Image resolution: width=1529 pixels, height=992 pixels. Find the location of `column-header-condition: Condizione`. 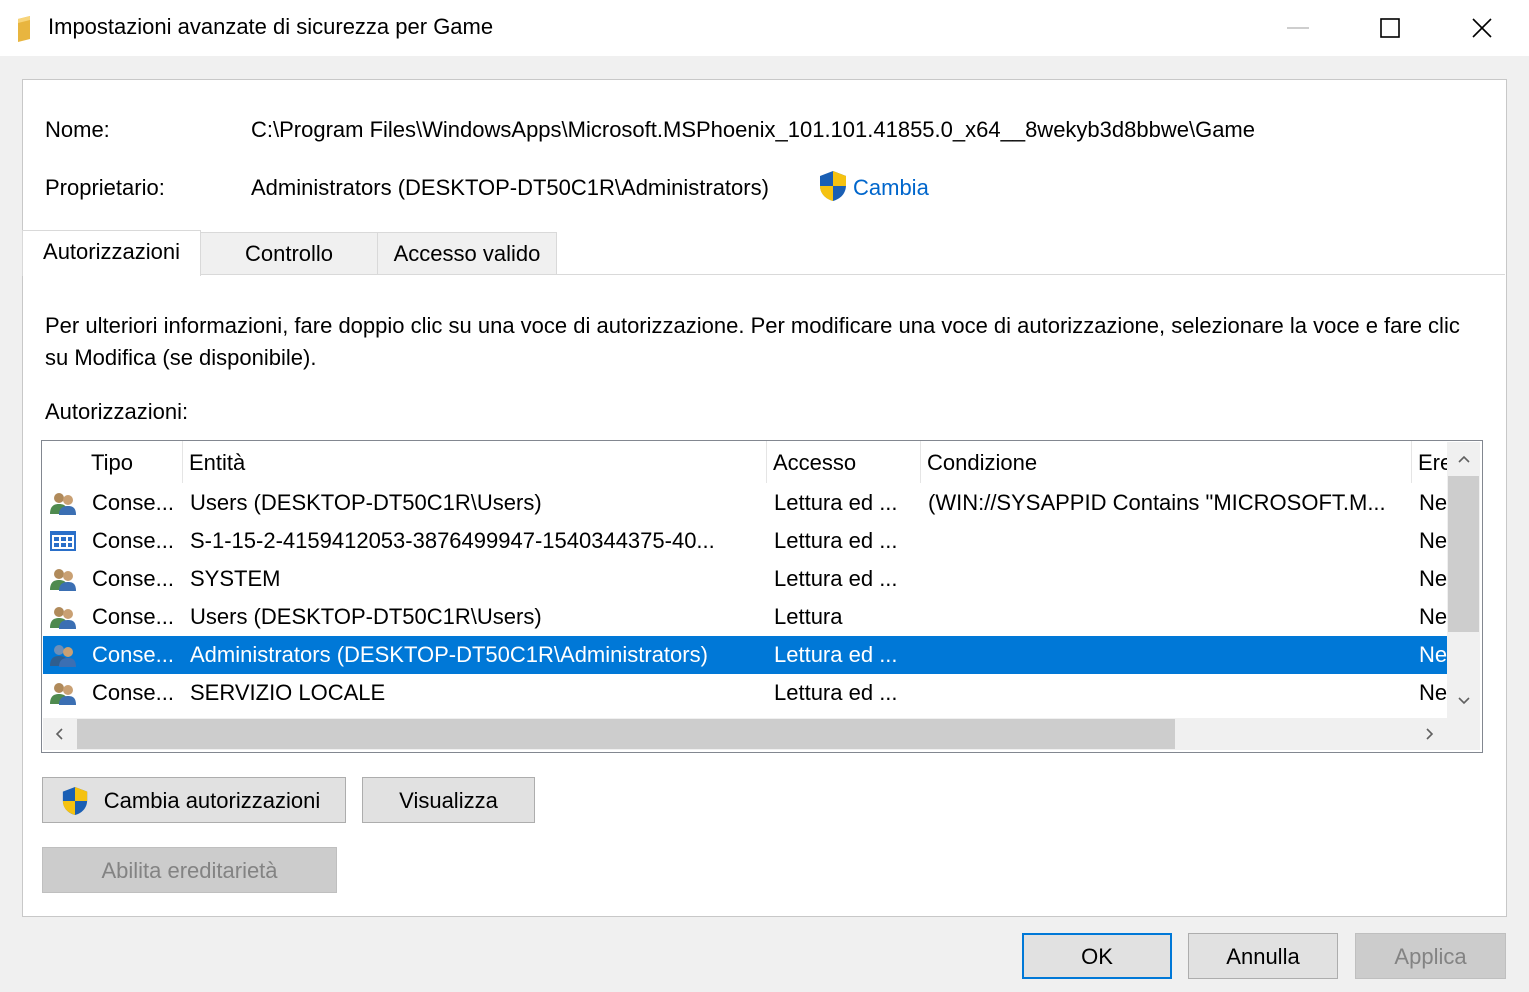

column-header-condition: Condizione is located at coordinates (1165, 462).